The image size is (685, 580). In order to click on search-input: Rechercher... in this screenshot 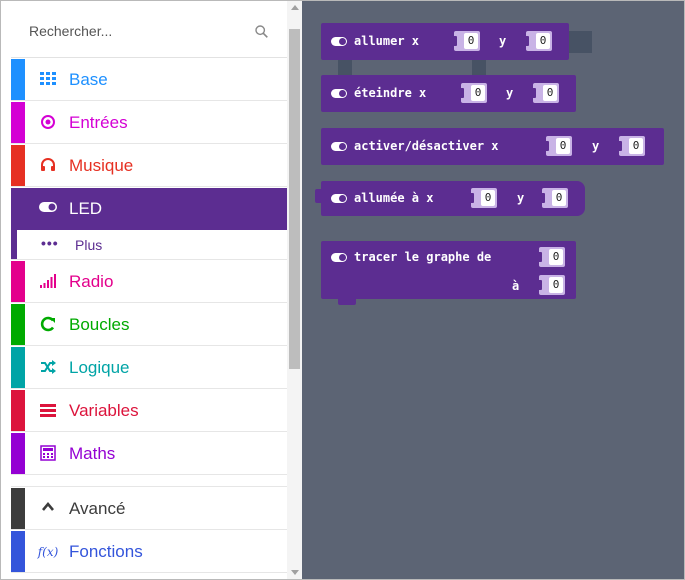, I will do `click(70, 31)`.